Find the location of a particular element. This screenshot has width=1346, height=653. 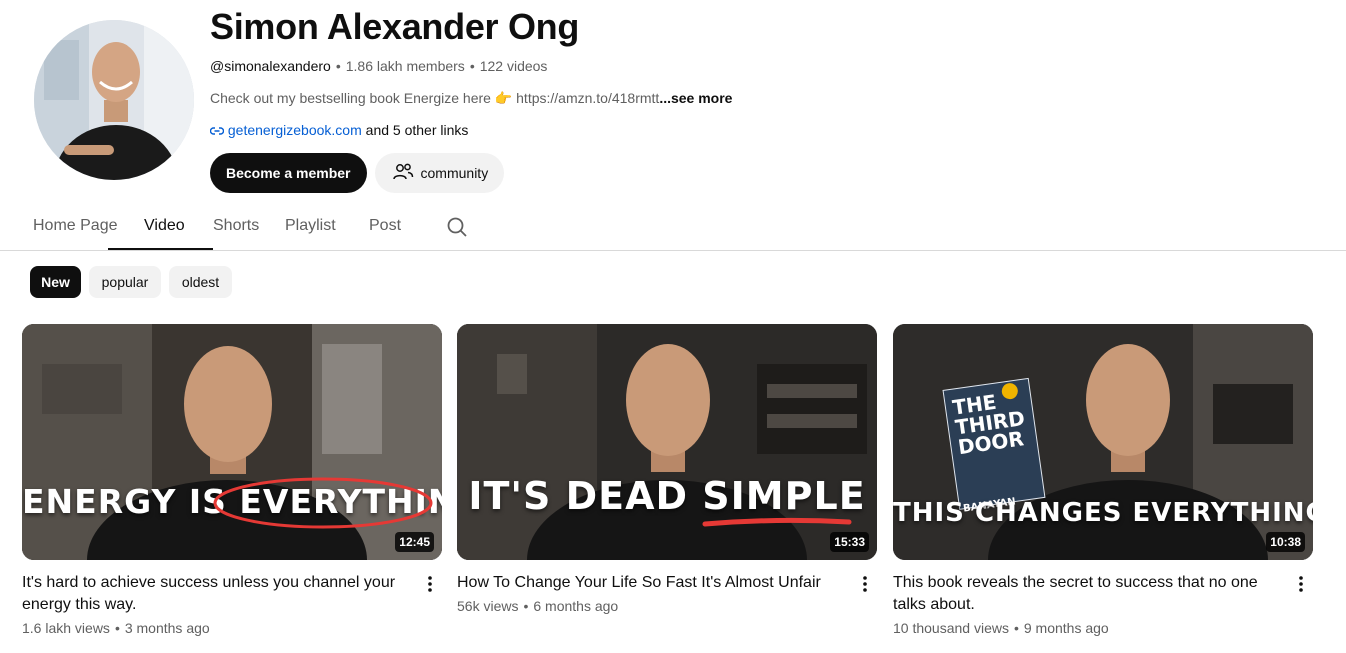

tab-home: Home Page is located at coordinates (75, 225).